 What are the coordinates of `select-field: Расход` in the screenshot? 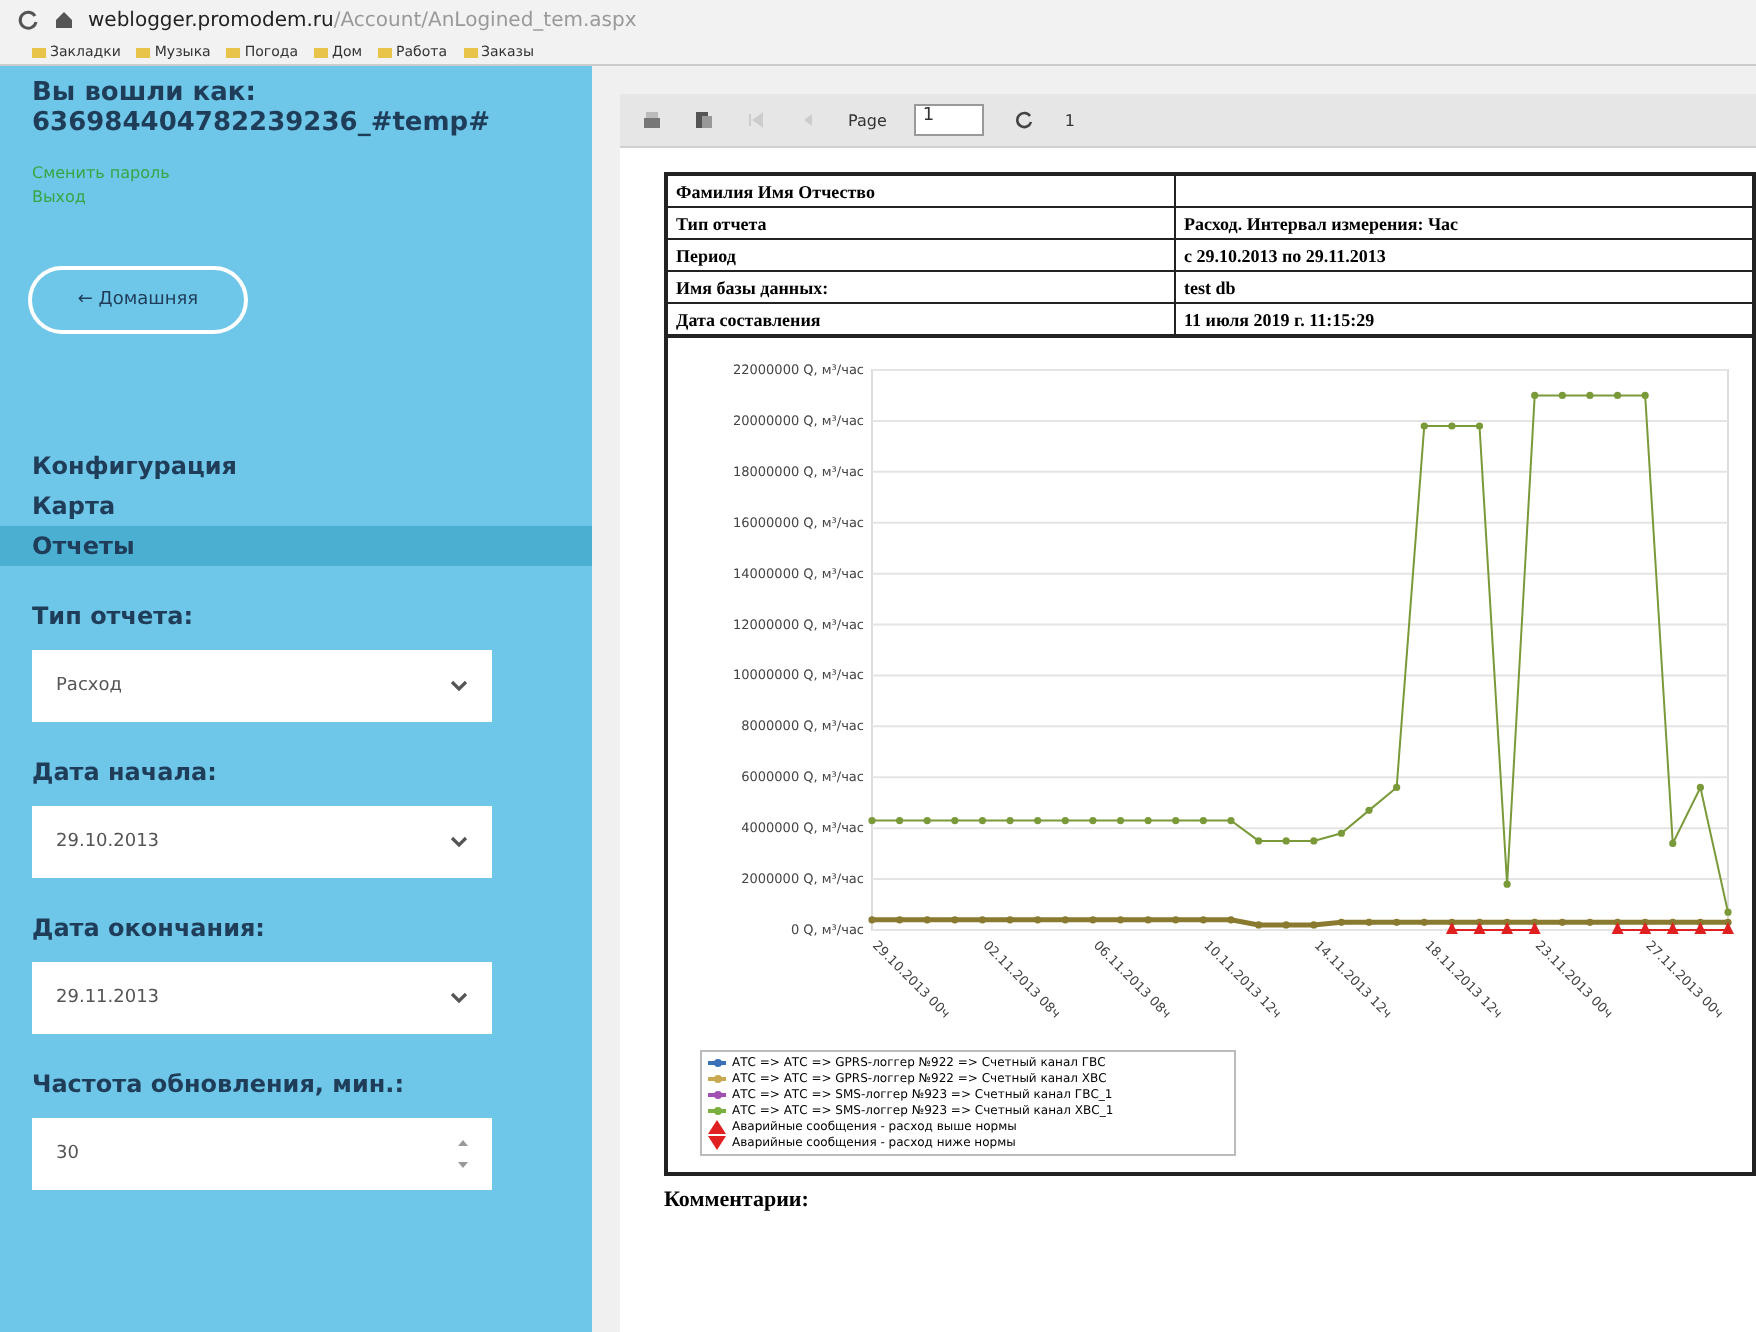 It's located at (262, 686).